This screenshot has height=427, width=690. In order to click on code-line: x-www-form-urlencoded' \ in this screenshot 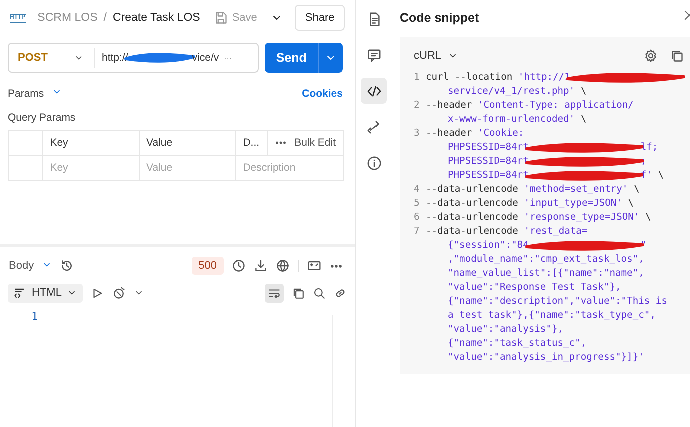, I will do `click(517, 120)`.